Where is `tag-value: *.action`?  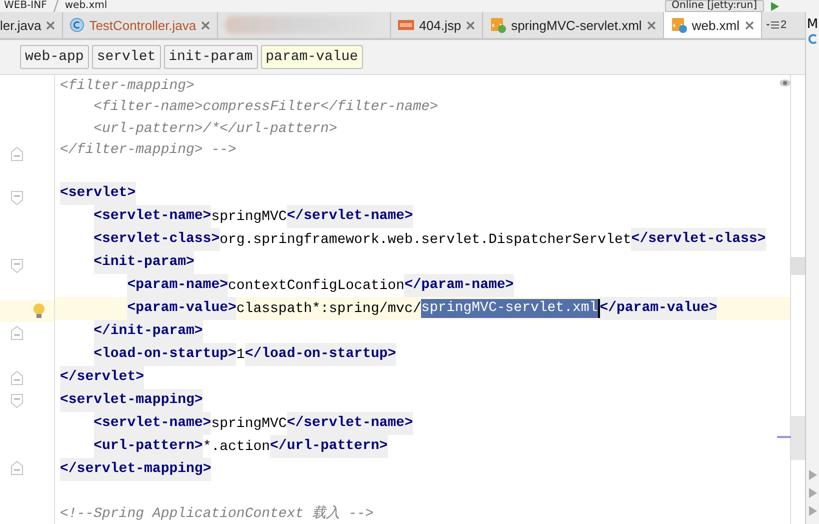
tag-value: *.action is located at coordinates (236, 446).